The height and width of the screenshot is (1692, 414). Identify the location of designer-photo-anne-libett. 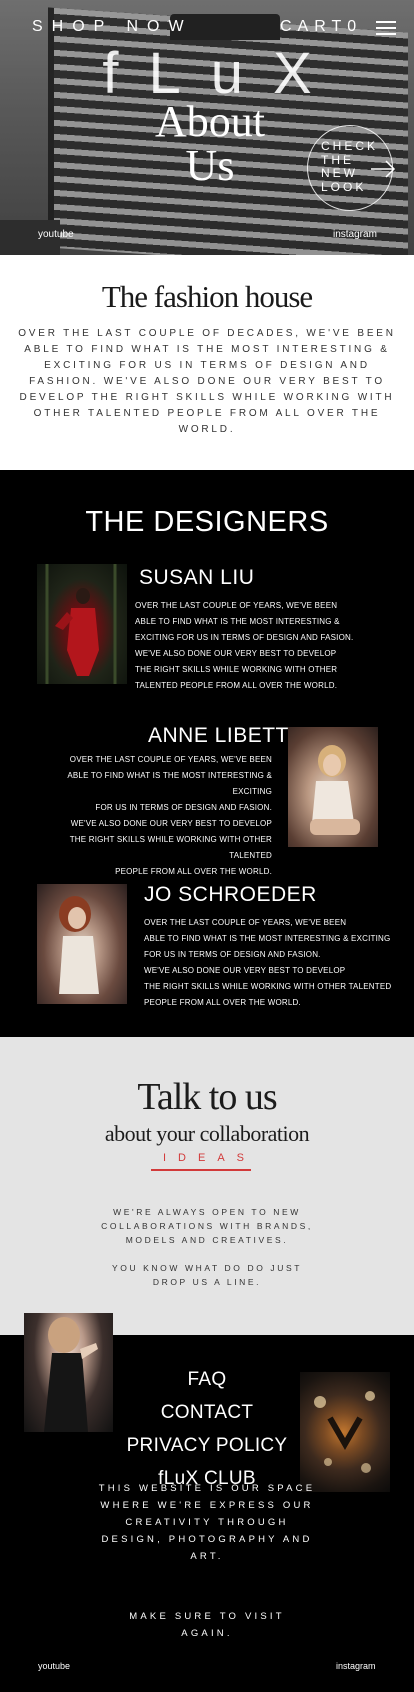
(333, 787).